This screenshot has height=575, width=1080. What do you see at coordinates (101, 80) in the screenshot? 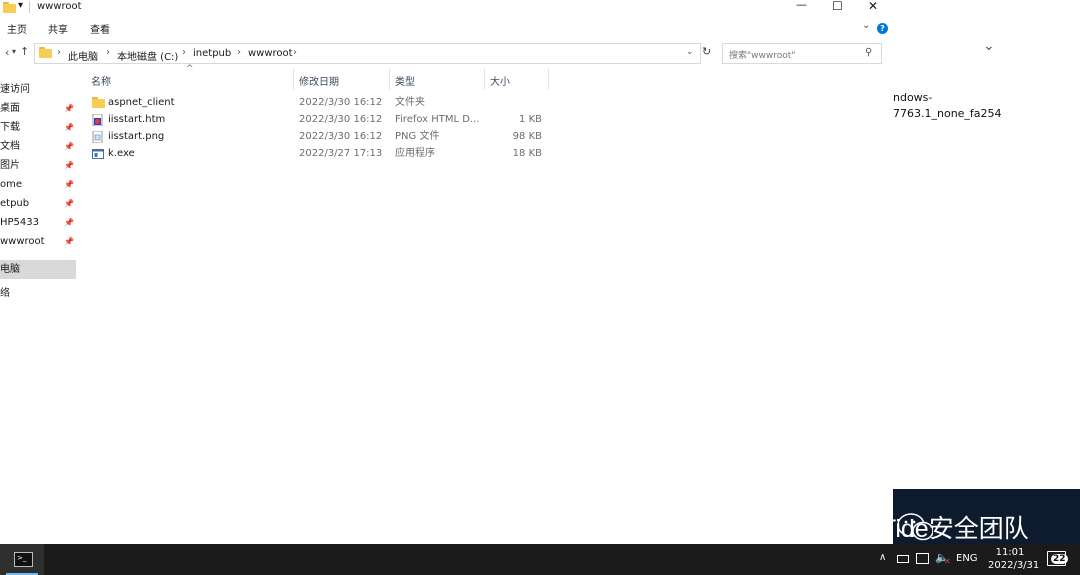
I see `column-name: 名称` at bounding box center [101, 80].